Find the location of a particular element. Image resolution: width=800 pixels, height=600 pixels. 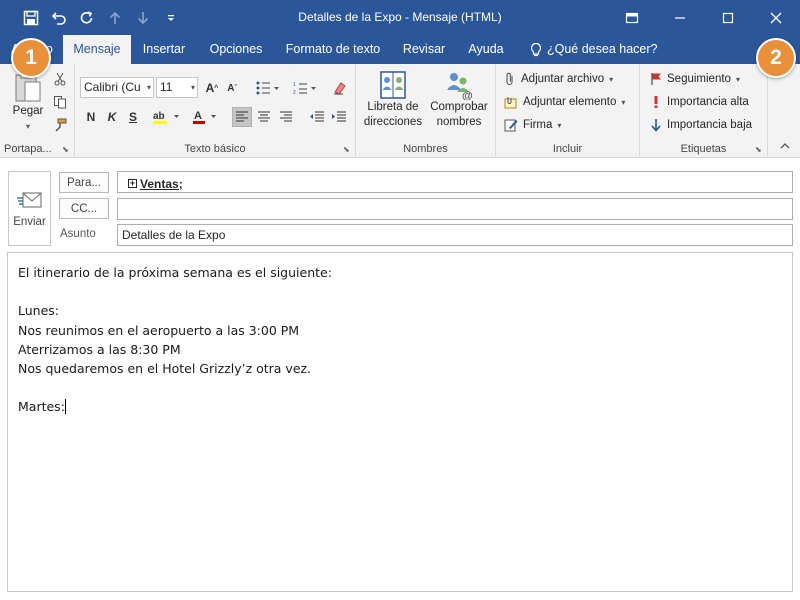

font-size-combo: 11 ▾ is located at coordinates (177, 87).